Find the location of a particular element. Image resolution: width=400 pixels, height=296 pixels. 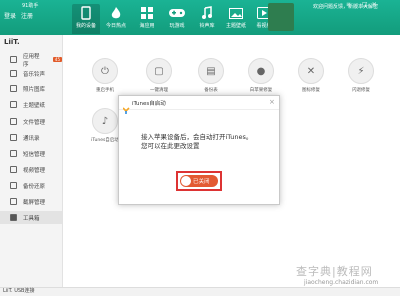

tool-crash-fix: ⚡ 闪退修复 is located at coordinates (361, 75).